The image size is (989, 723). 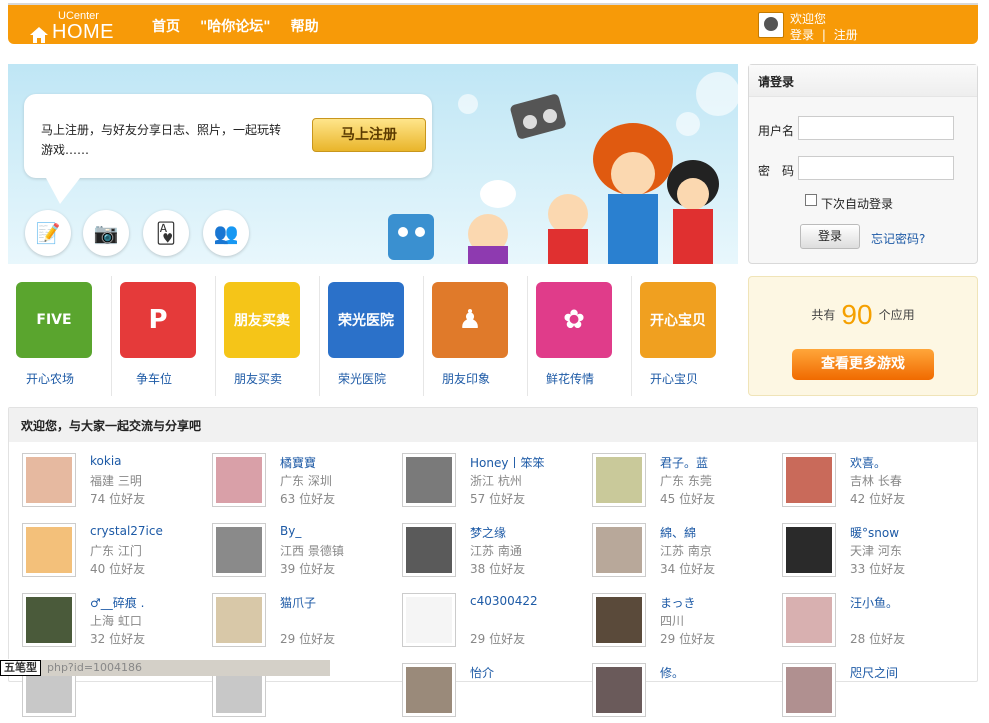 I want to click on app-label: 鲜花传情, so click(x=570, y=378).